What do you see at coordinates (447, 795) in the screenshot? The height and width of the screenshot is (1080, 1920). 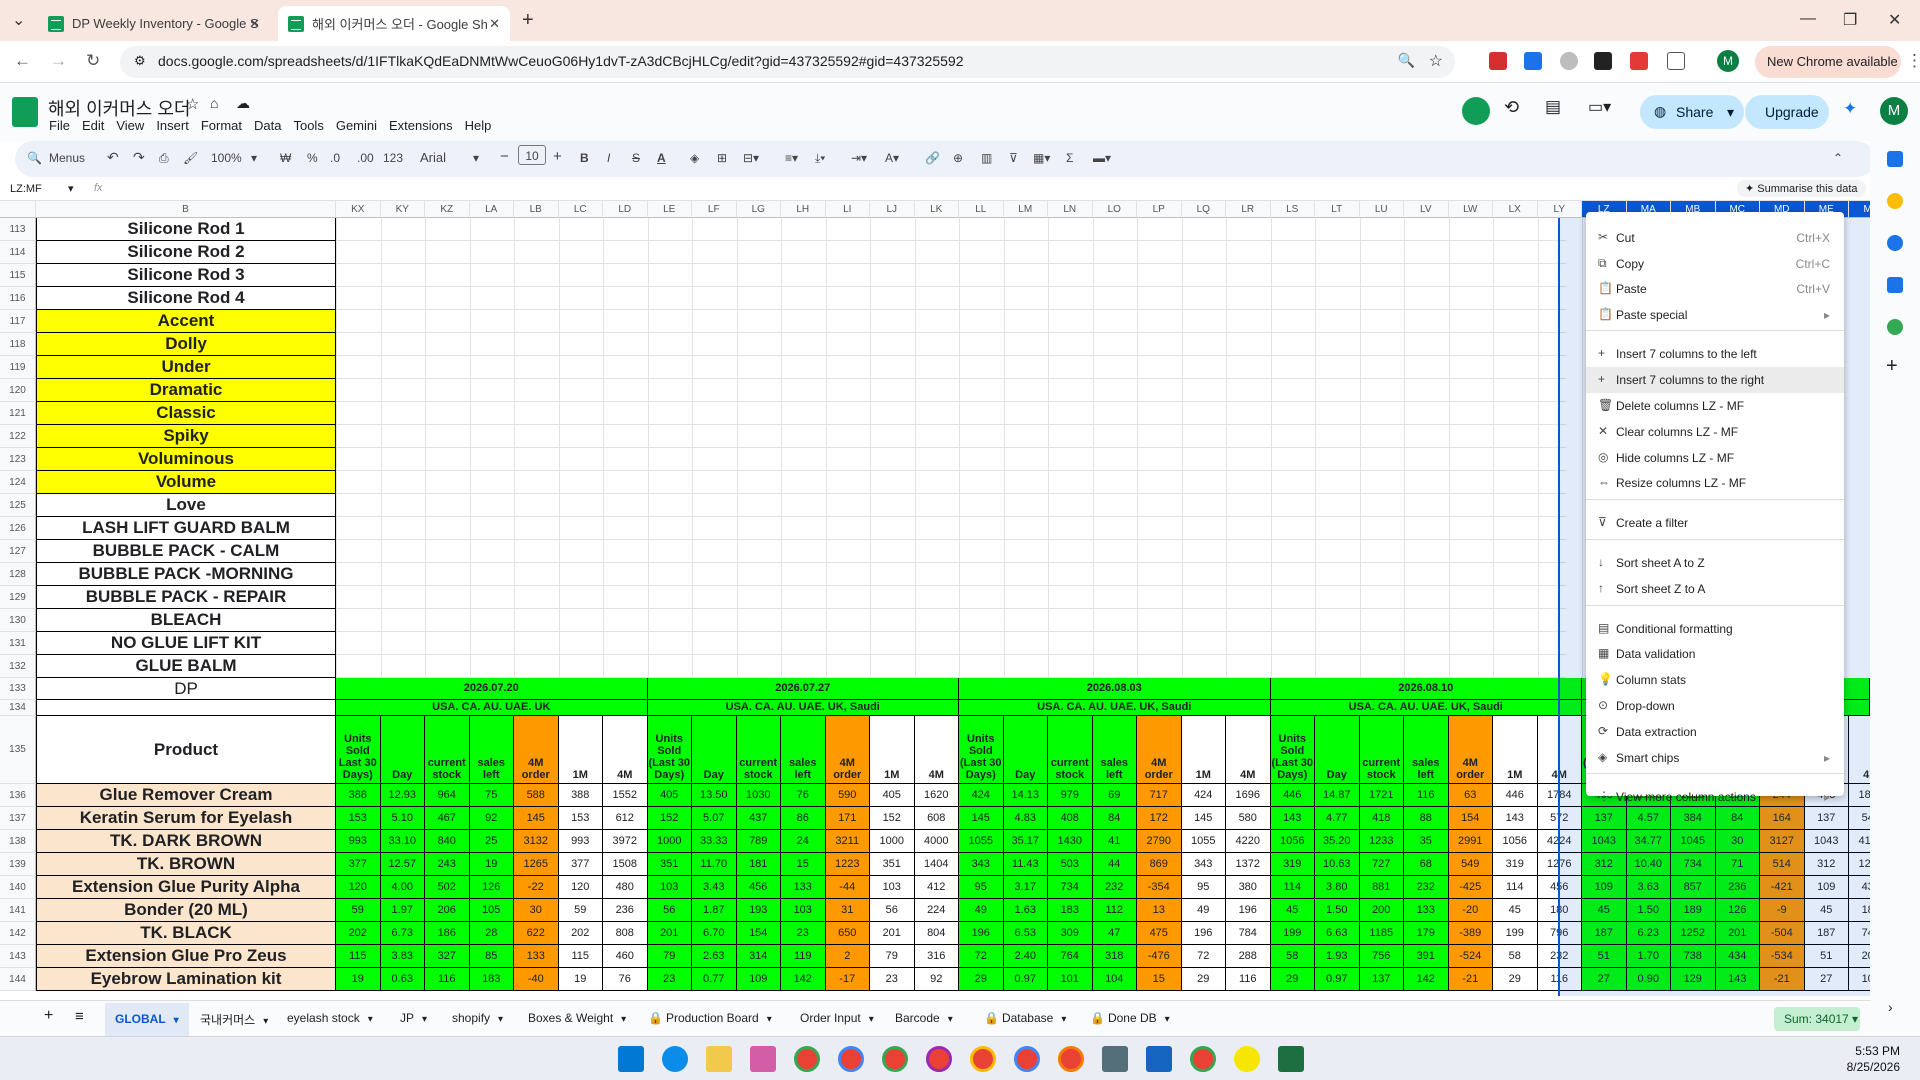 I see `data-cell: 964` at bounding box center [447, 795].